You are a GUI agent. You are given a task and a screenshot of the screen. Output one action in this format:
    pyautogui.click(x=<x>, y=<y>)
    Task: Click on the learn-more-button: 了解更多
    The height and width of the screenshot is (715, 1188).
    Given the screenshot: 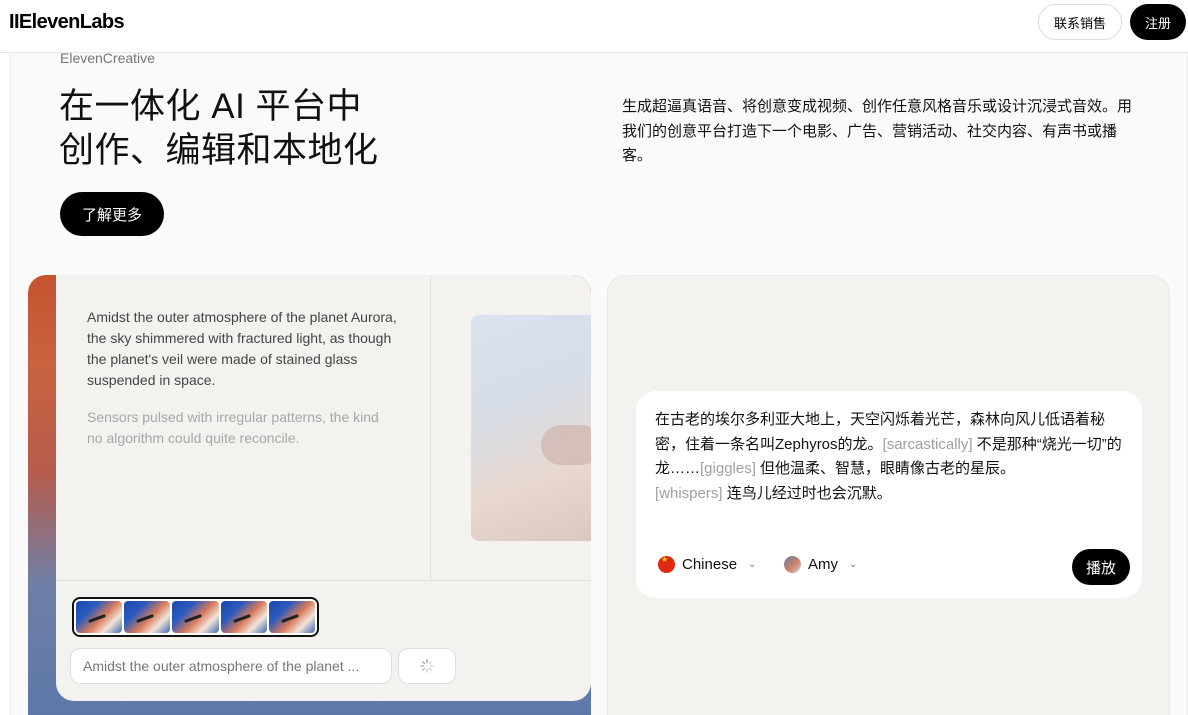 What is the action you would take?
    pyautogui.click(x=112, y=214)
    